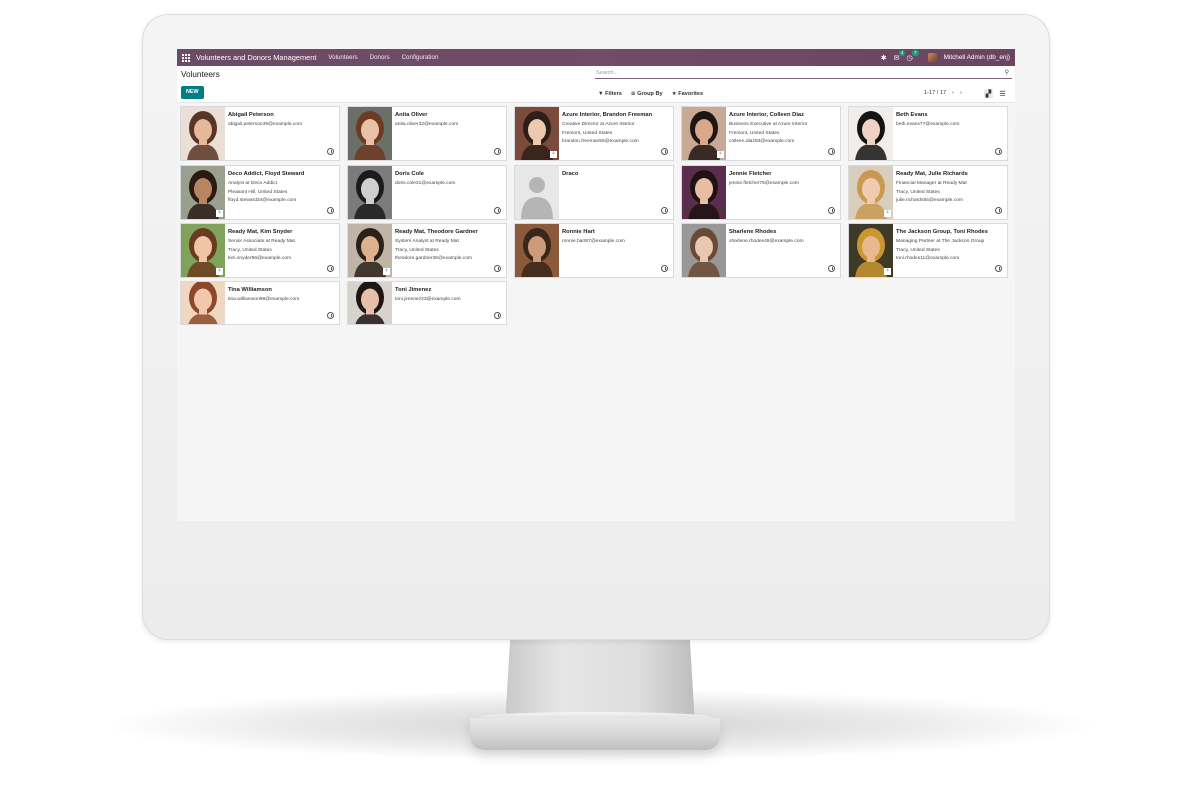 The width and height of the screenshot is (1200, 800). Describe the element at coordinates (961, 93) in the screenshot. I see `pager-next-icon: ›` at that location.